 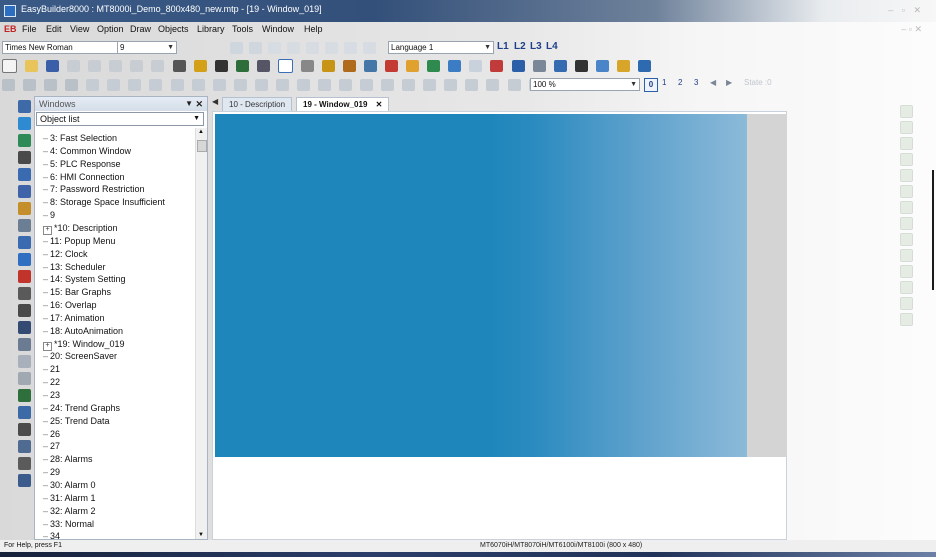 What do you see at coordinates (24, 378) in the screenshot?
I see `trend-icon` at bounding box center [24, 378].